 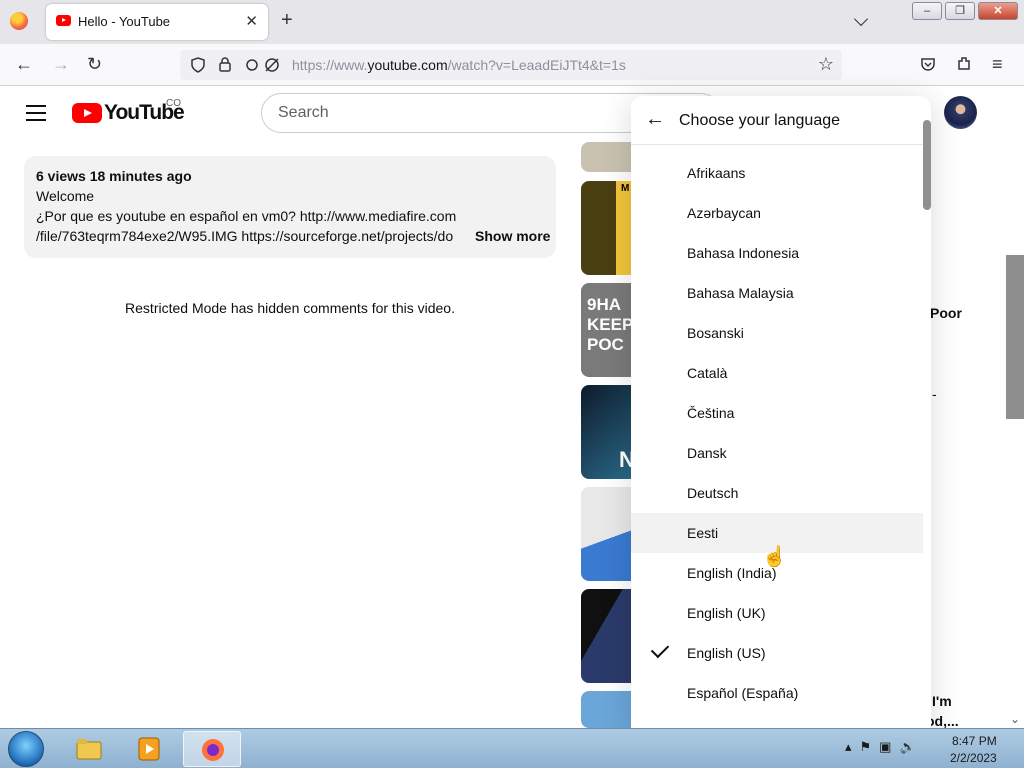 I want to click on language-option: Čeština, so click(x=777, y=413).